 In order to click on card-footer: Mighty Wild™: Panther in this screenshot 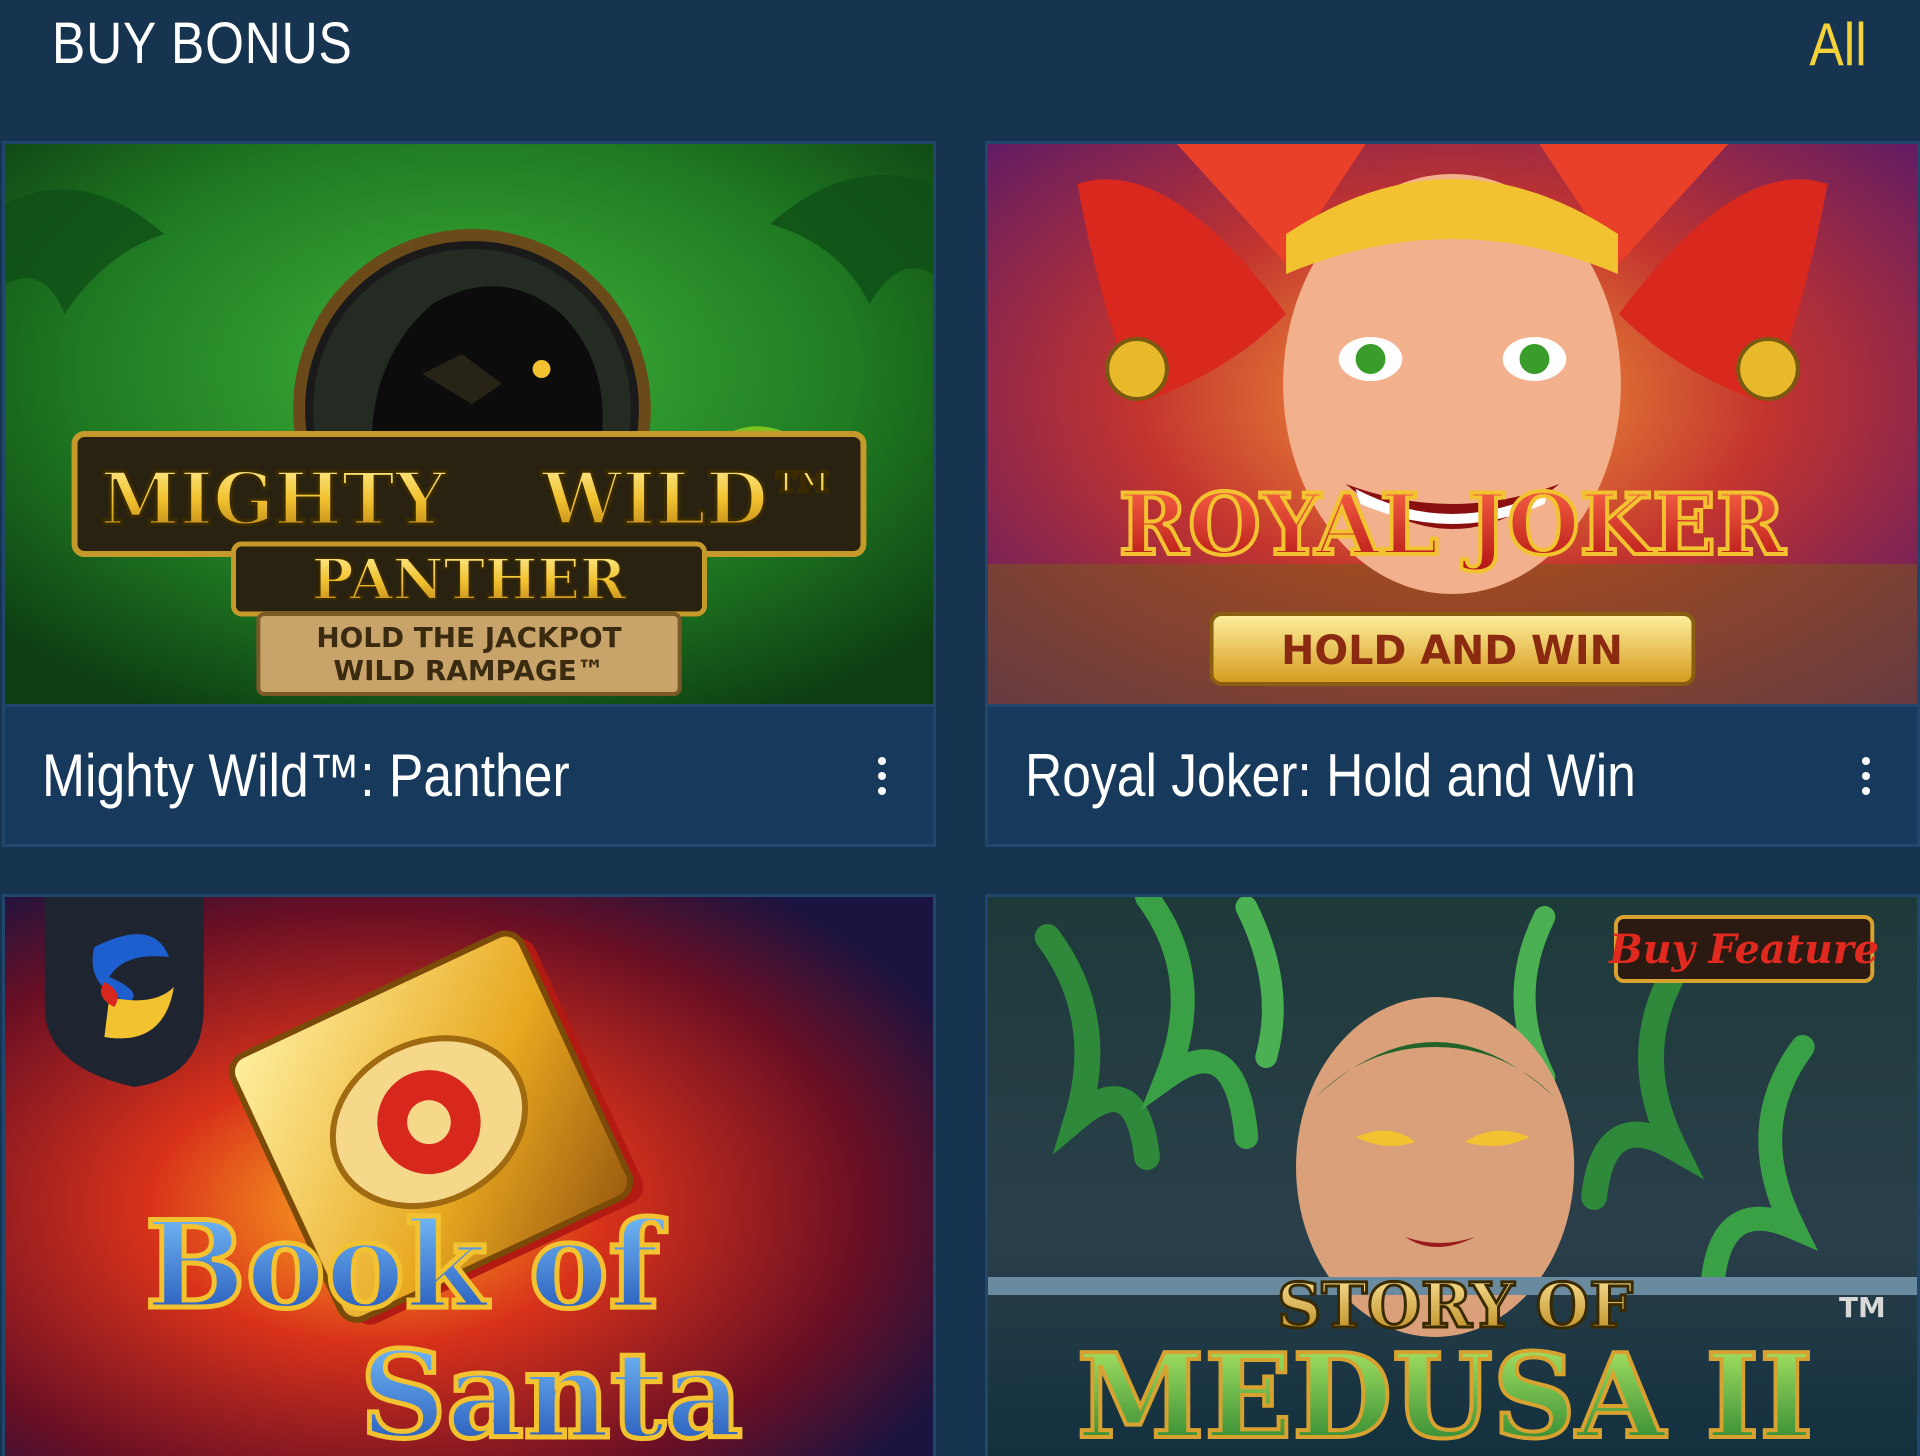, I will do `click(469, 774)`.